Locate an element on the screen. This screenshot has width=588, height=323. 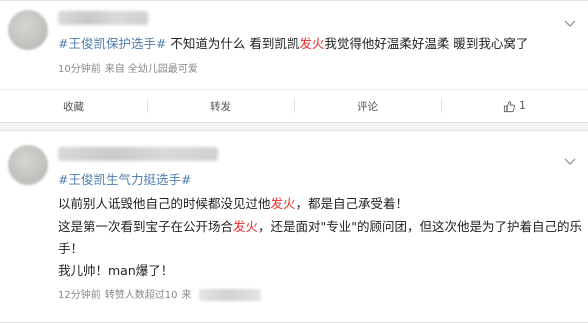
post-line: 以前别人诋毁他自己的时候都没见过他发火，都是自己承受着！ is located at coordinates (233, 204).